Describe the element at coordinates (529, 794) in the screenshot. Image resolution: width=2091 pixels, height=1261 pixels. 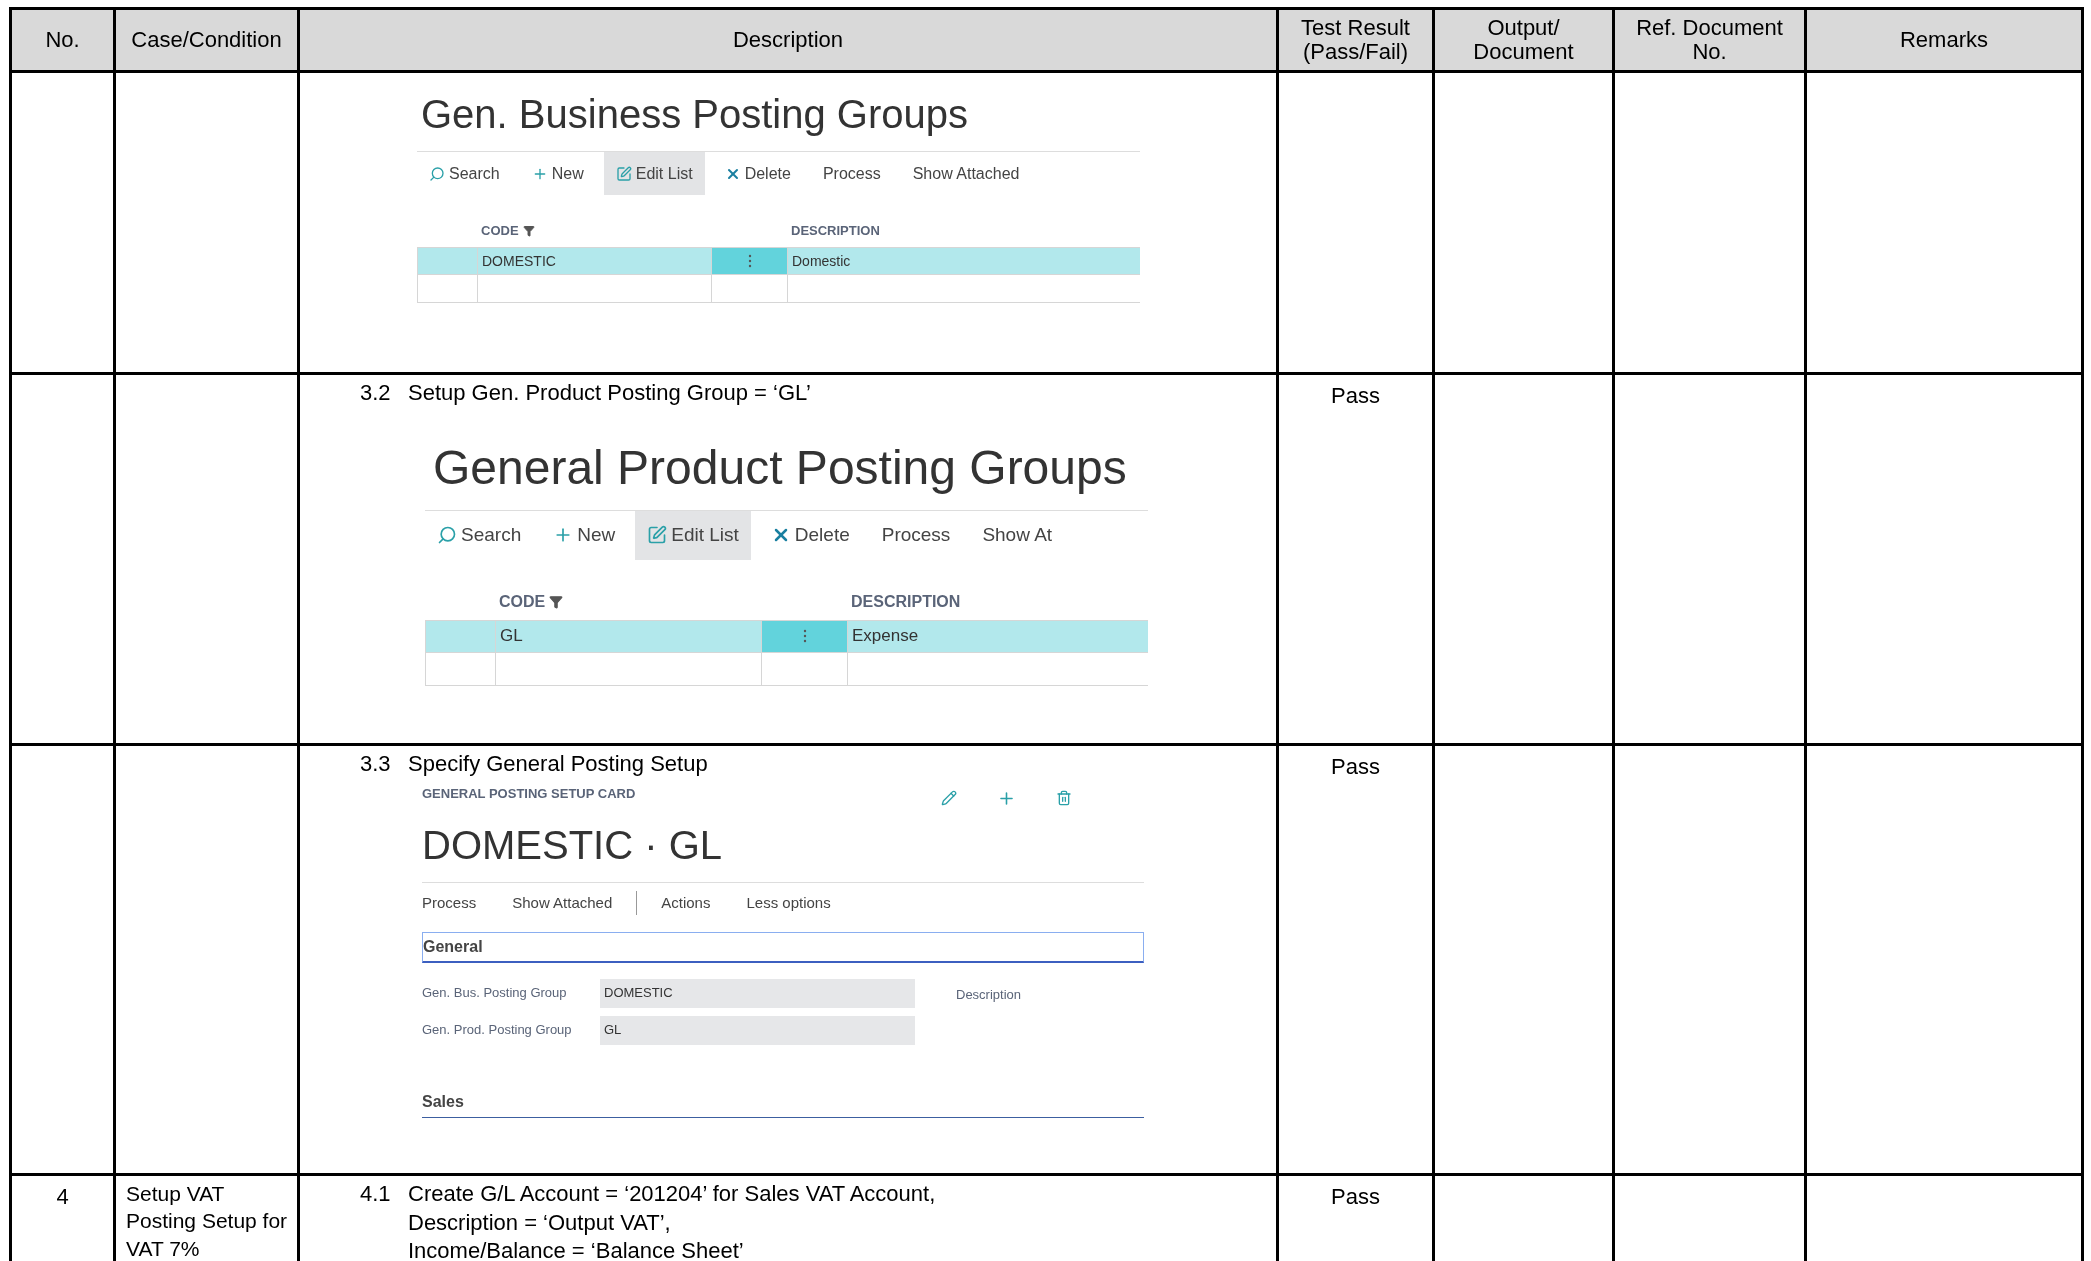
I see `card-caption: GENERAL POSTING SETUP CARD` at that location.